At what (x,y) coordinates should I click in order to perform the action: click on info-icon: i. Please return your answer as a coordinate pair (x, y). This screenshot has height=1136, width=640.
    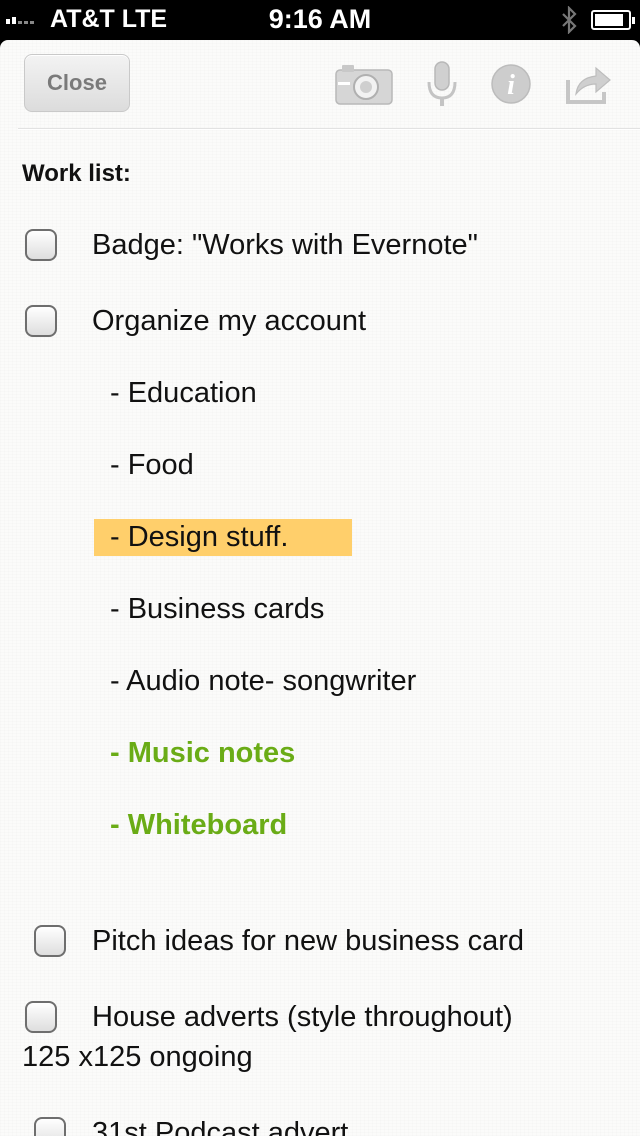
    Looking at the image, I should click on (511, 84).